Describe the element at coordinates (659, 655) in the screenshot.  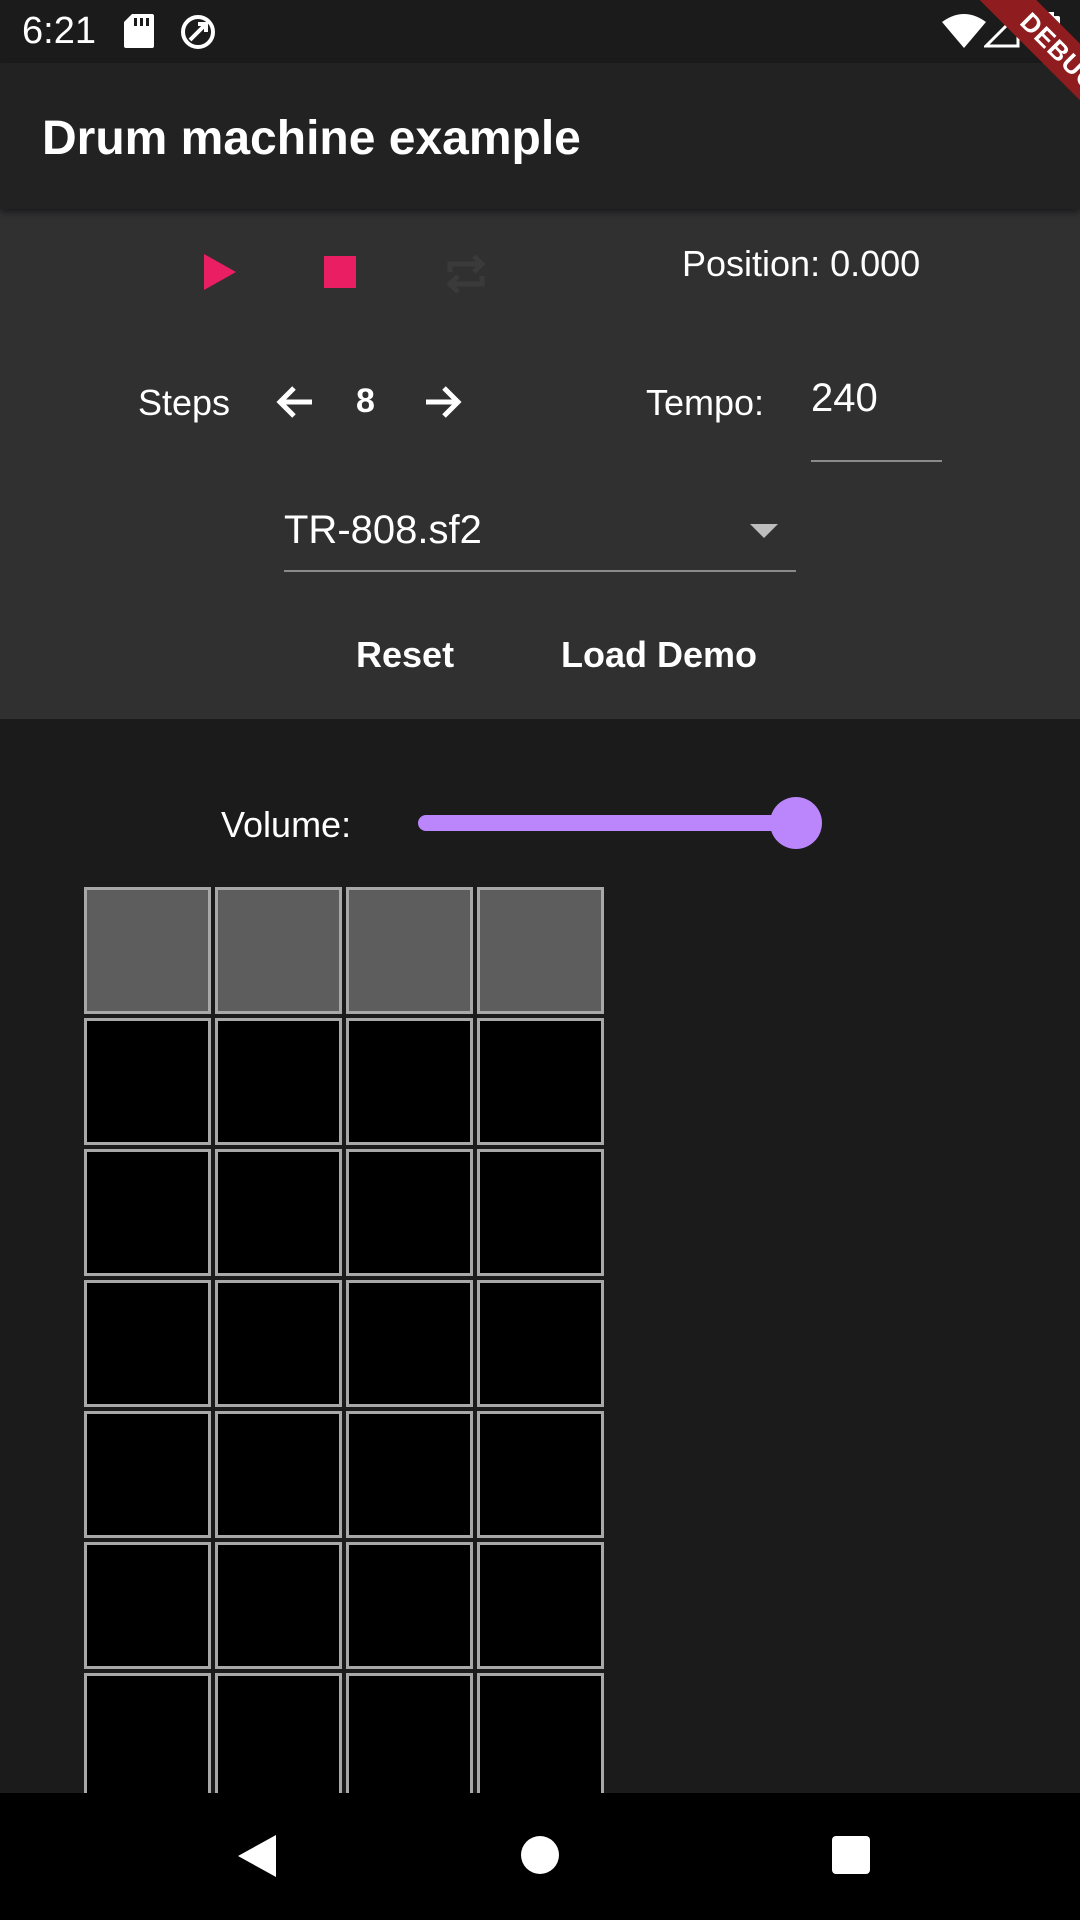
I see `load-demo-button: Load Demo` at that location.